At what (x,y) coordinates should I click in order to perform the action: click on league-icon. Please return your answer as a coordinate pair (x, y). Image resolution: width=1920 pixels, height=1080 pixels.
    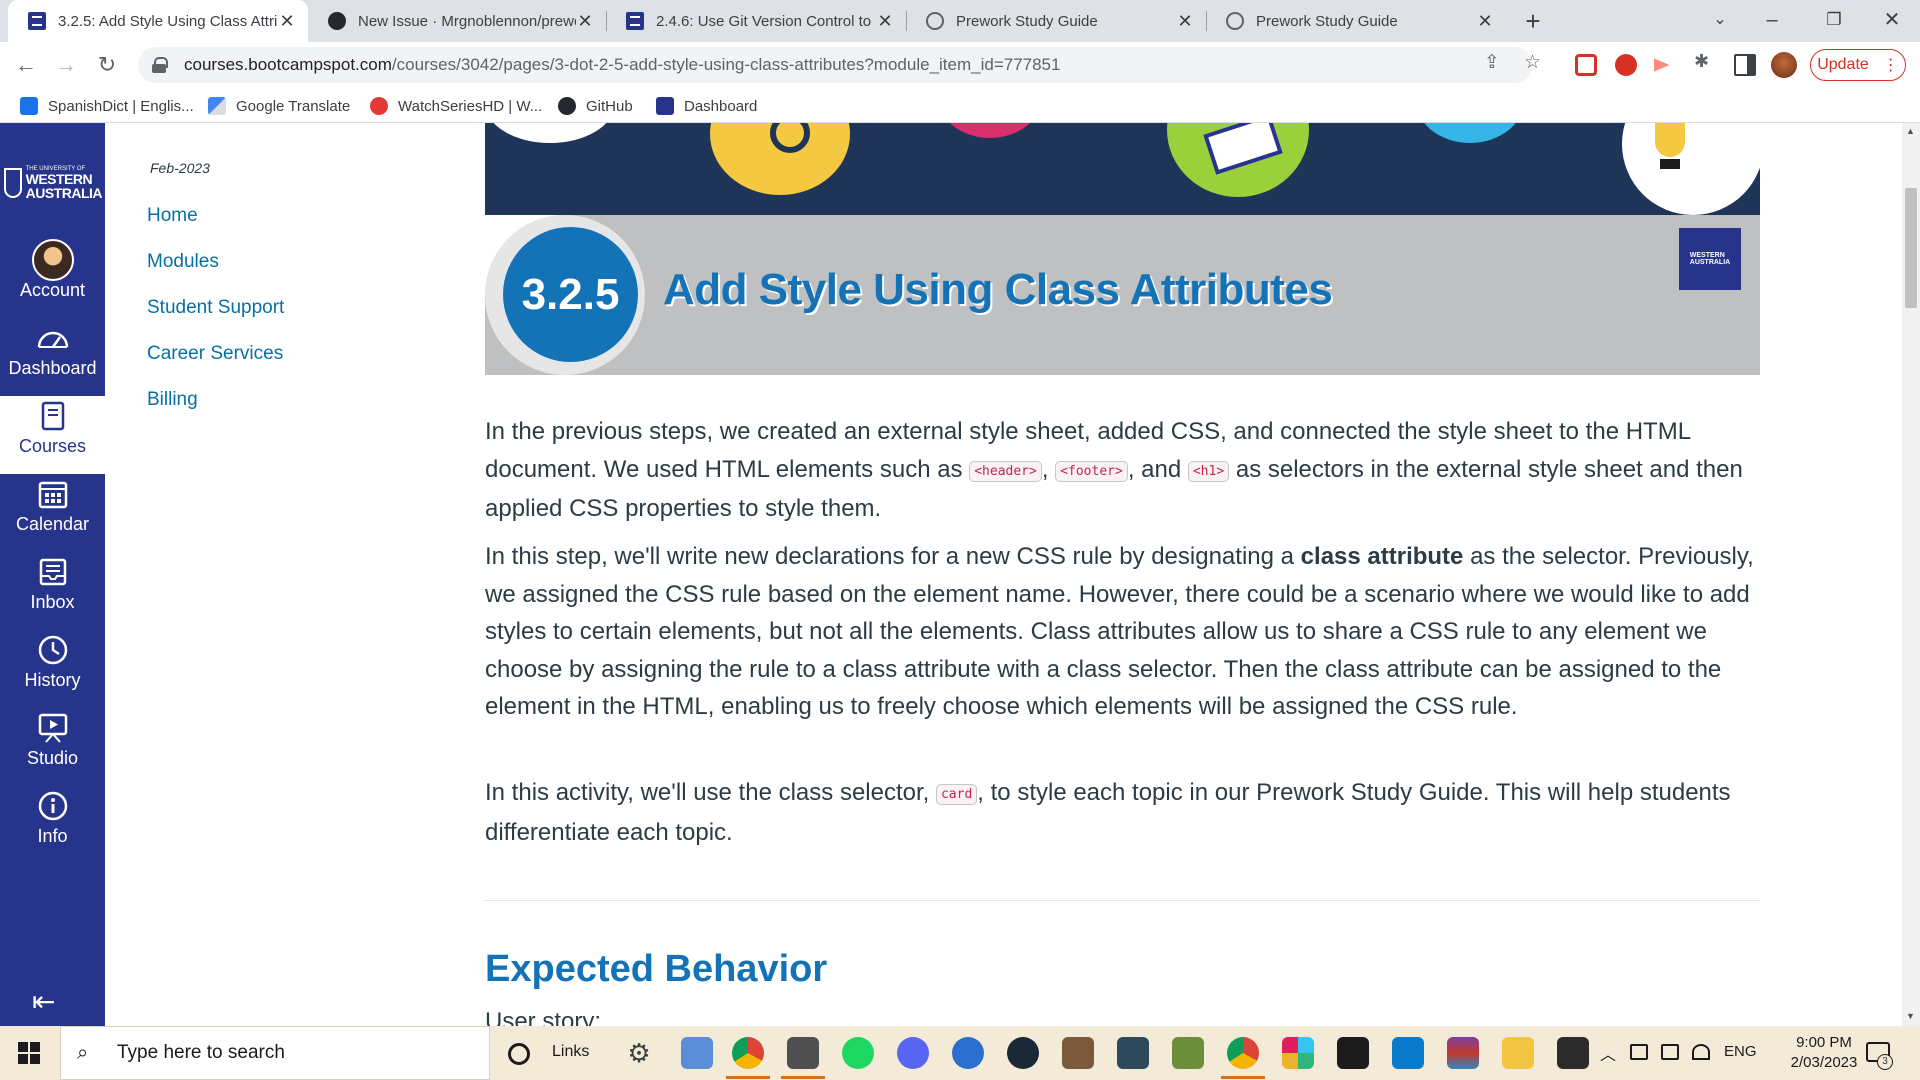
    Looking at the image, I should click on (1133, 1053).